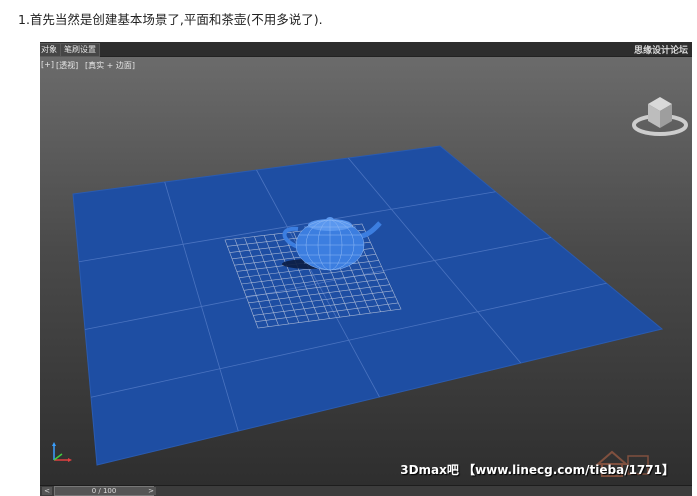  I want to click on timeline-prev-button: <, so click(47, 491).